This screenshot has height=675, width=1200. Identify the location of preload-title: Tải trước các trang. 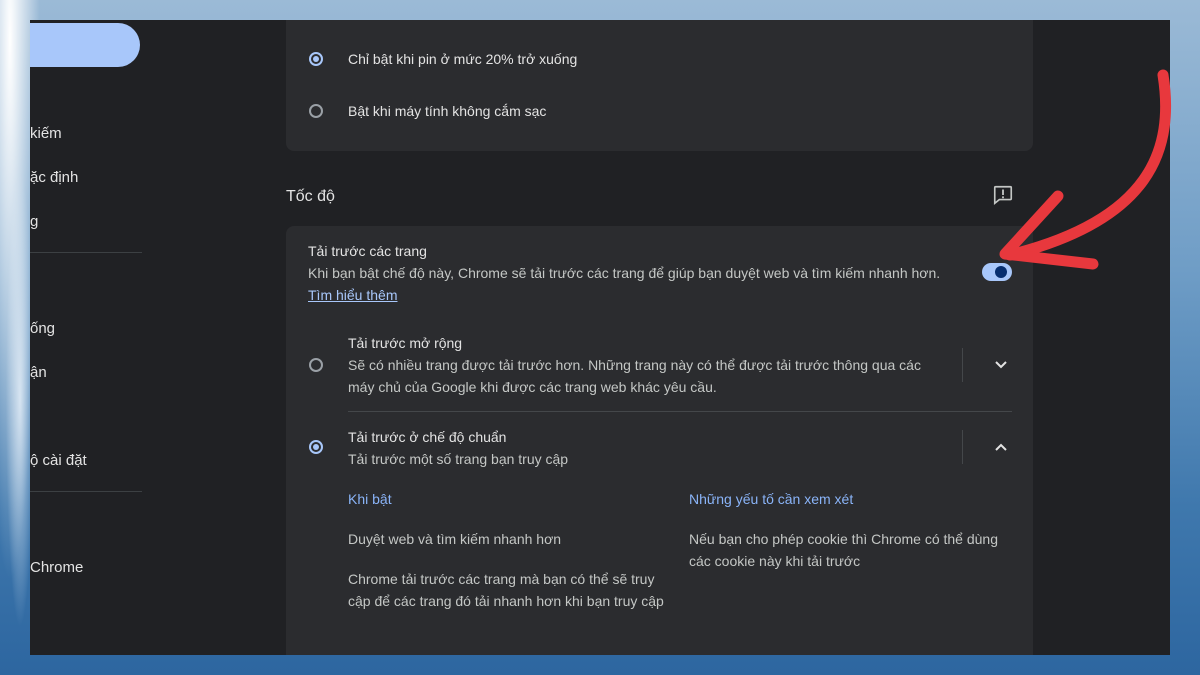
(367, 251).